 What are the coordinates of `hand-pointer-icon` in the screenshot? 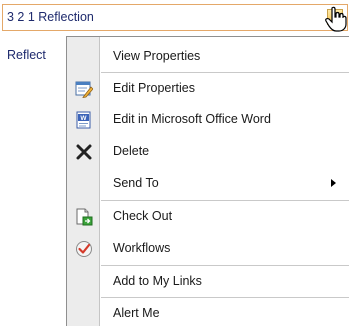 It's located at (336, 19).